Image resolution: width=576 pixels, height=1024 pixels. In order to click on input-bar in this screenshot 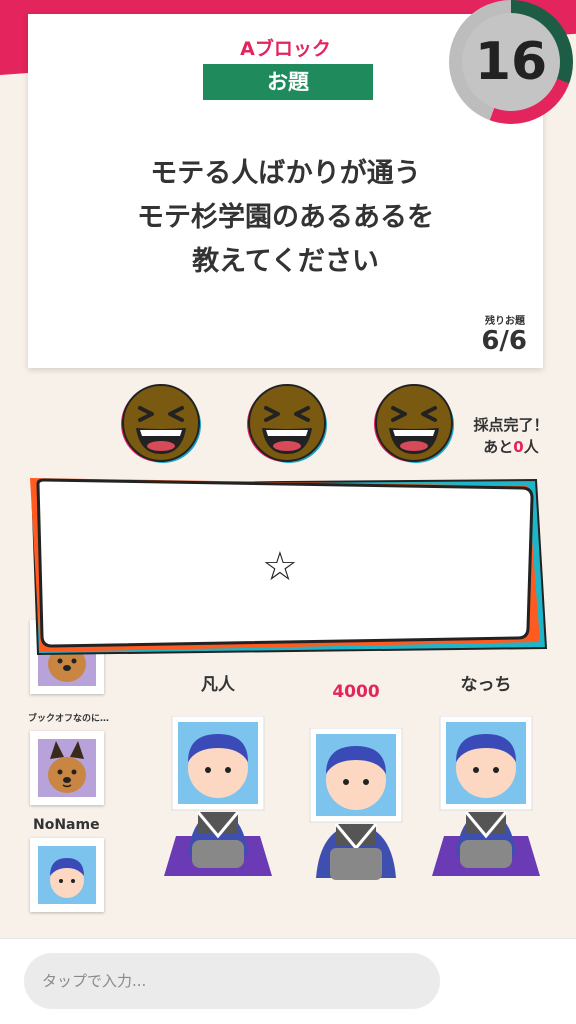, I will do `click(288, 981)`.